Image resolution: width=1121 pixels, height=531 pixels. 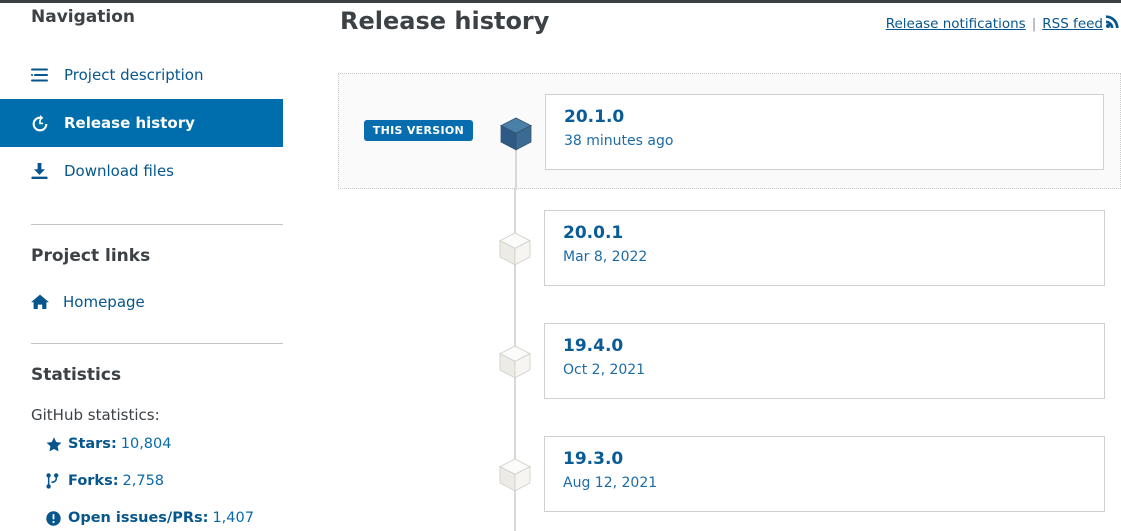 What do you see at coordinates (119, 170) in the screenshot?
I see `sidebar-item-label: Download files` at bounding box center [119, 170].